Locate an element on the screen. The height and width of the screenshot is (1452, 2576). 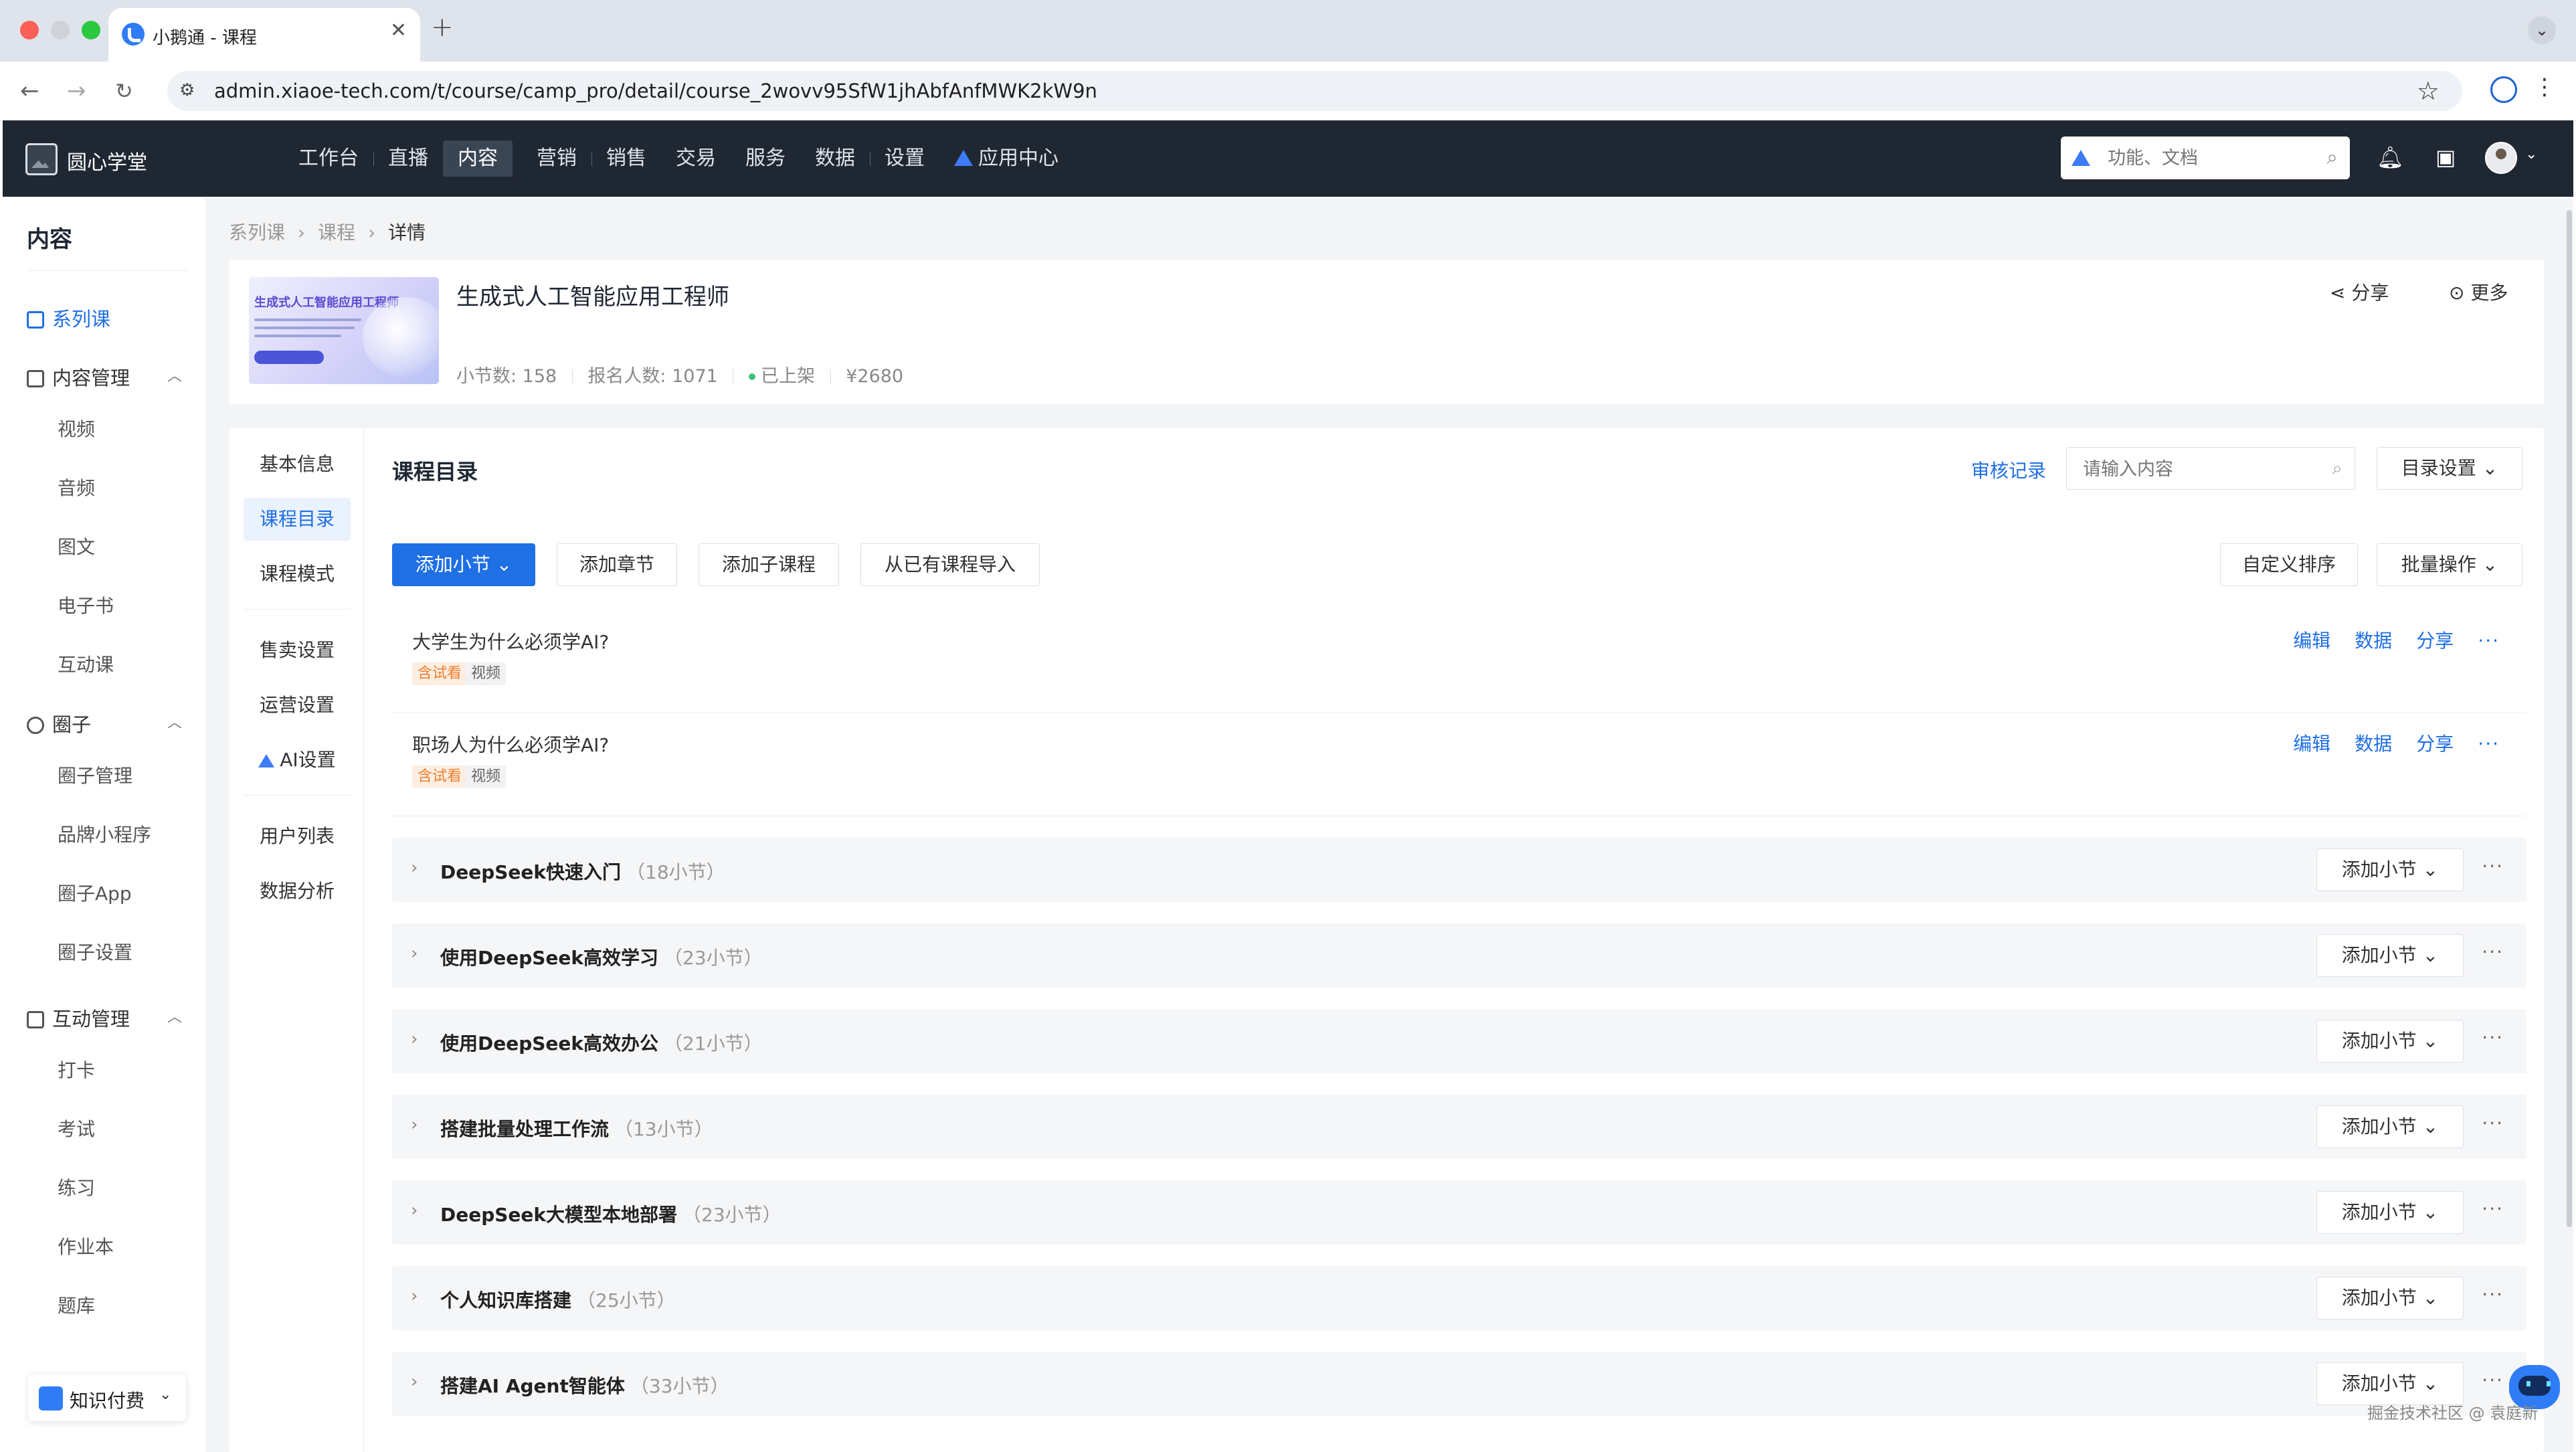
chapter-row: › 搭建AI Agent智能体 （33小节） 添加小节 ⌄ ··· is located at coordinates (1459, 1384).